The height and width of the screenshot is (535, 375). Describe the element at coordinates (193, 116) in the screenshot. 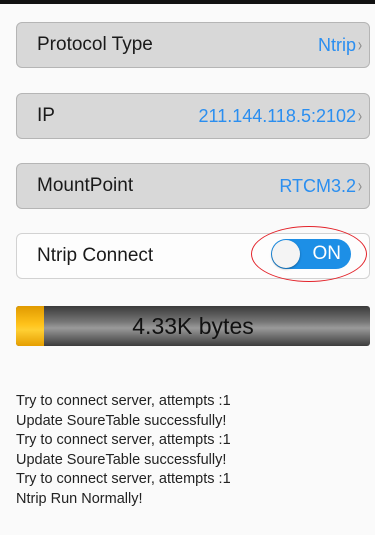

I see `ip-row: IP 211.144.118.5:2102 ›` at that location.